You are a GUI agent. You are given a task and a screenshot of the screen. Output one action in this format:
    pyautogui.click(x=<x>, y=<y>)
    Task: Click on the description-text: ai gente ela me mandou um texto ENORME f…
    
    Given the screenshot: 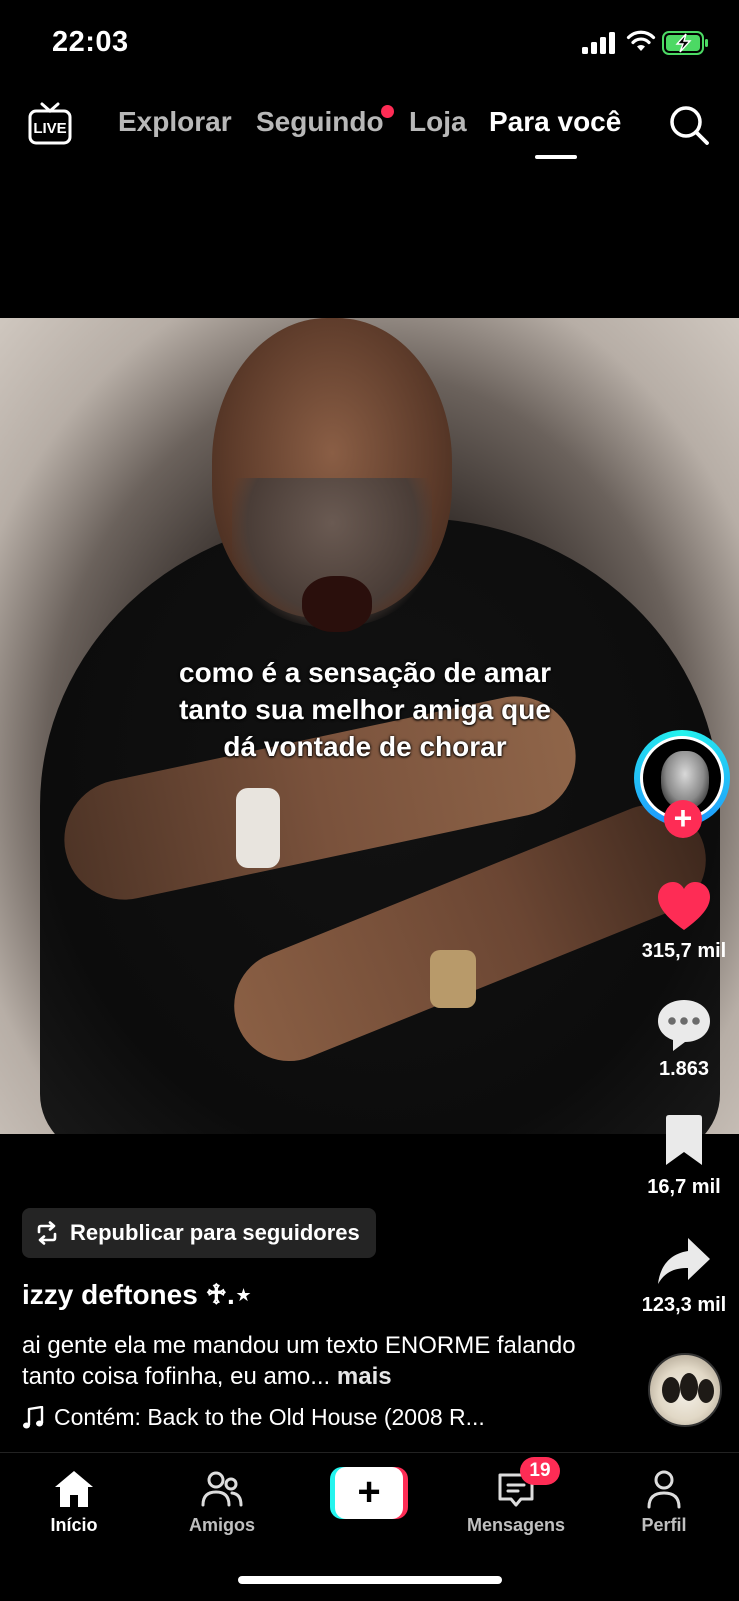 What is the action you would take?
    pyautogui.click(x=299, y=1361)
    